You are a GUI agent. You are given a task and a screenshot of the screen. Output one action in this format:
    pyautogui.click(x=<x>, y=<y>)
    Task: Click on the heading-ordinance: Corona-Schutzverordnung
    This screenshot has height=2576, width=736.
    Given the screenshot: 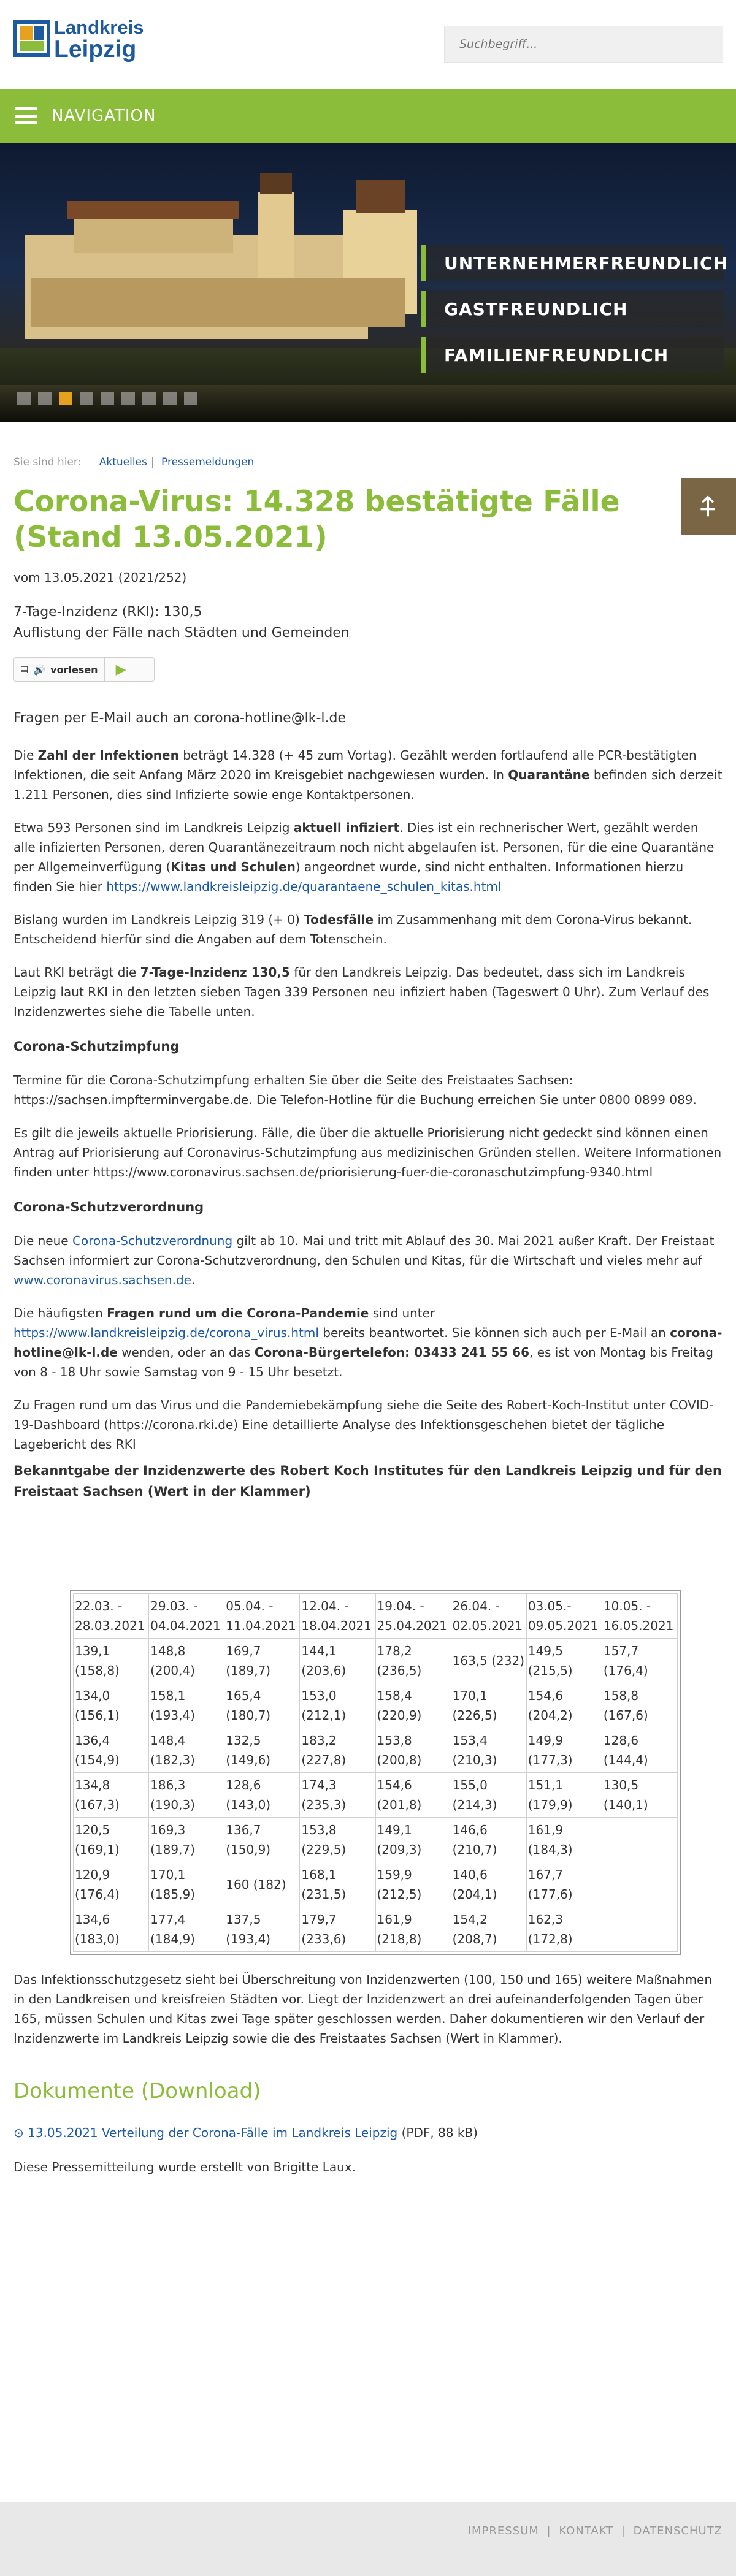 What is the action you would take?
    pyautogui.click(x=108, y=1207)
    